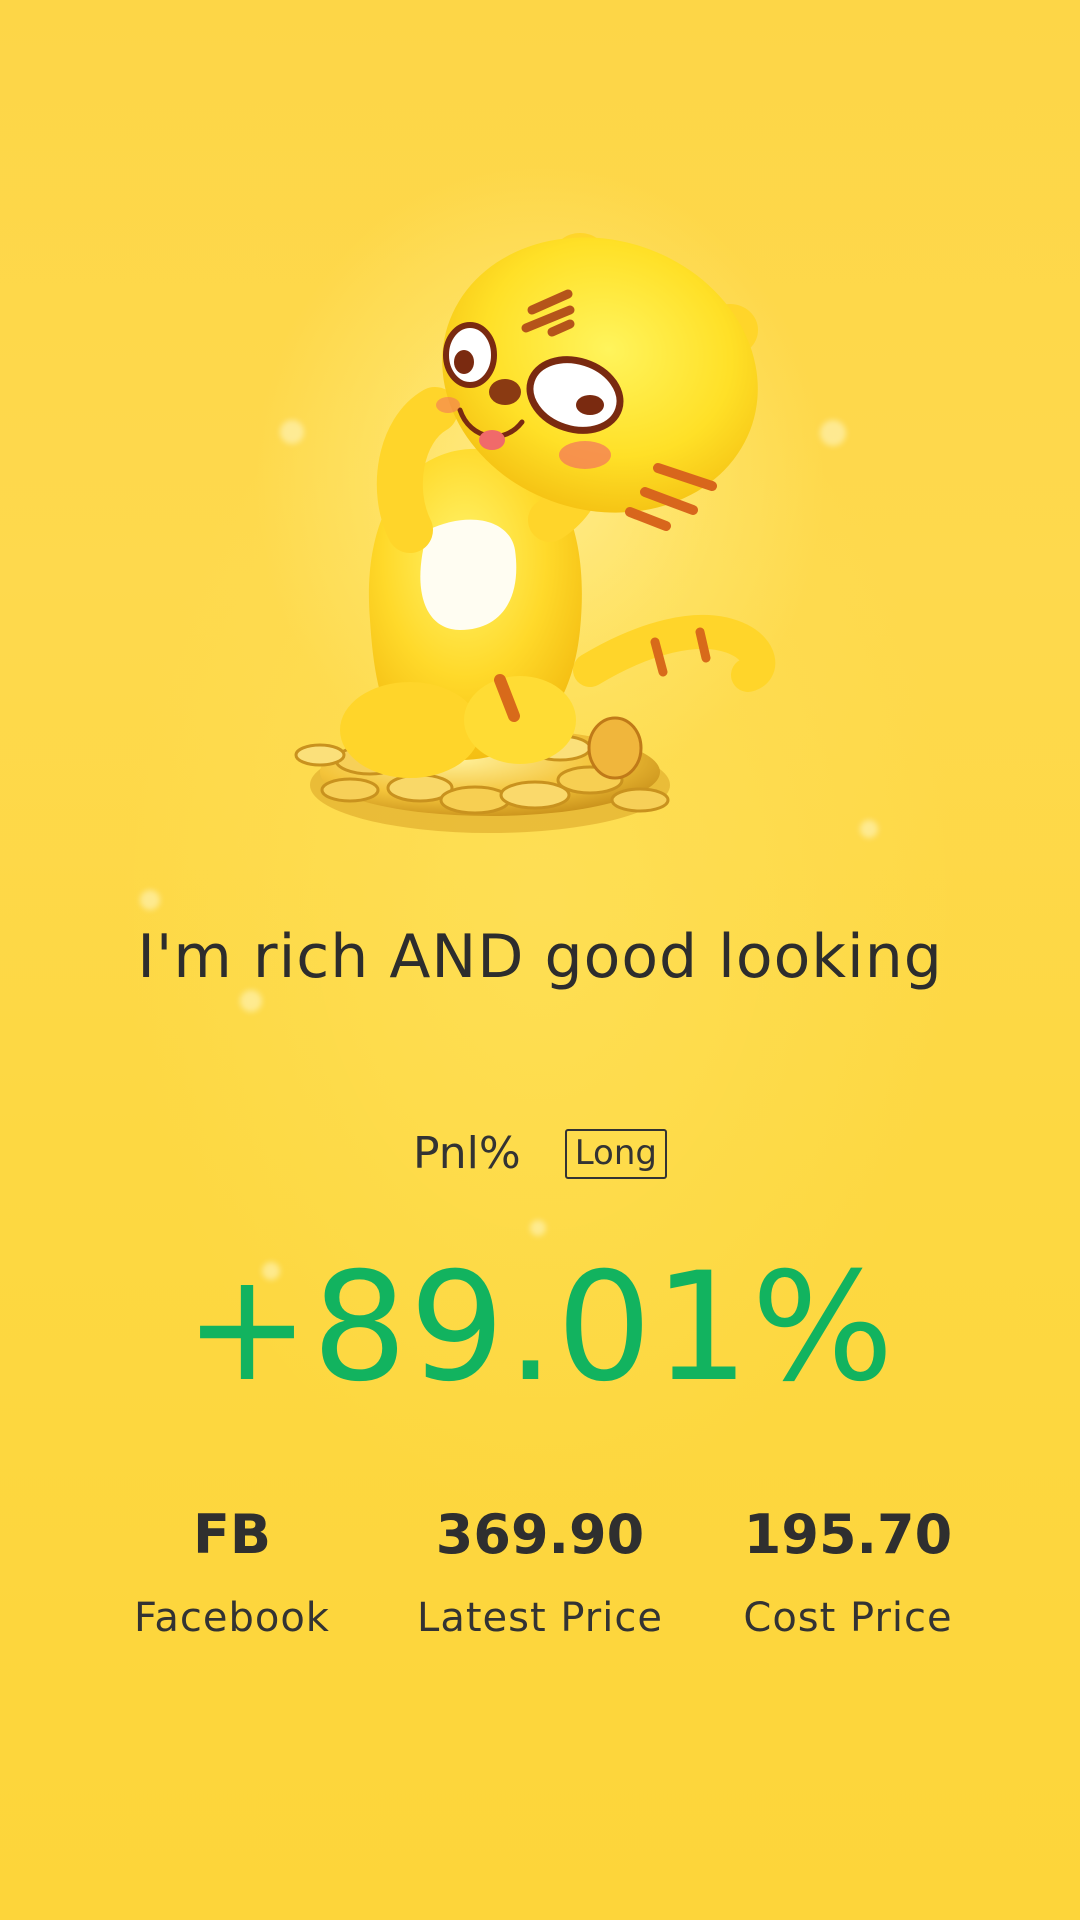 Image resolution: width=1080 pixels, height=1920 pixels. I want to click on position-side-badge: Long, so click(615, 1153).